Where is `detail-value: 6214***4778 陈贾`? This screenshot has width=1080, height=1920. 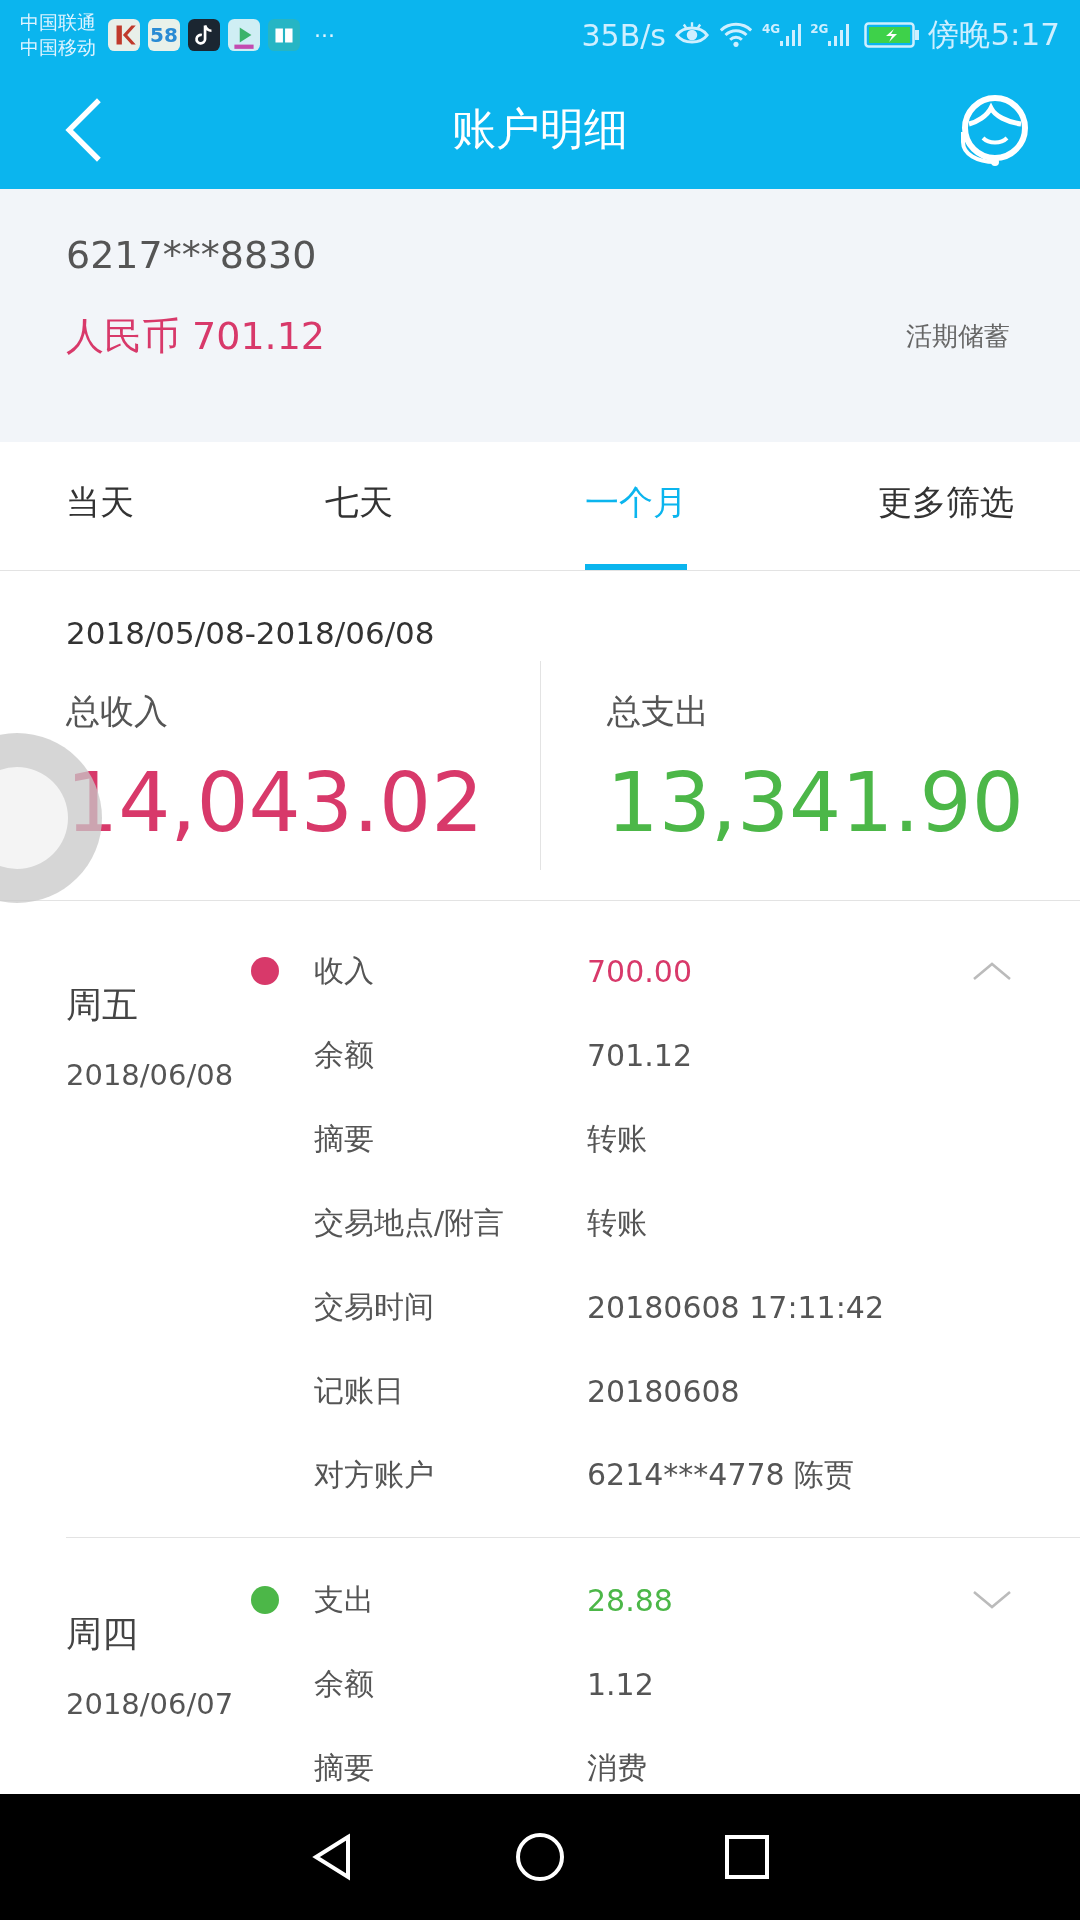 detail-value: 6214***4778 陈贾 is located at coordinates (721, 1474).